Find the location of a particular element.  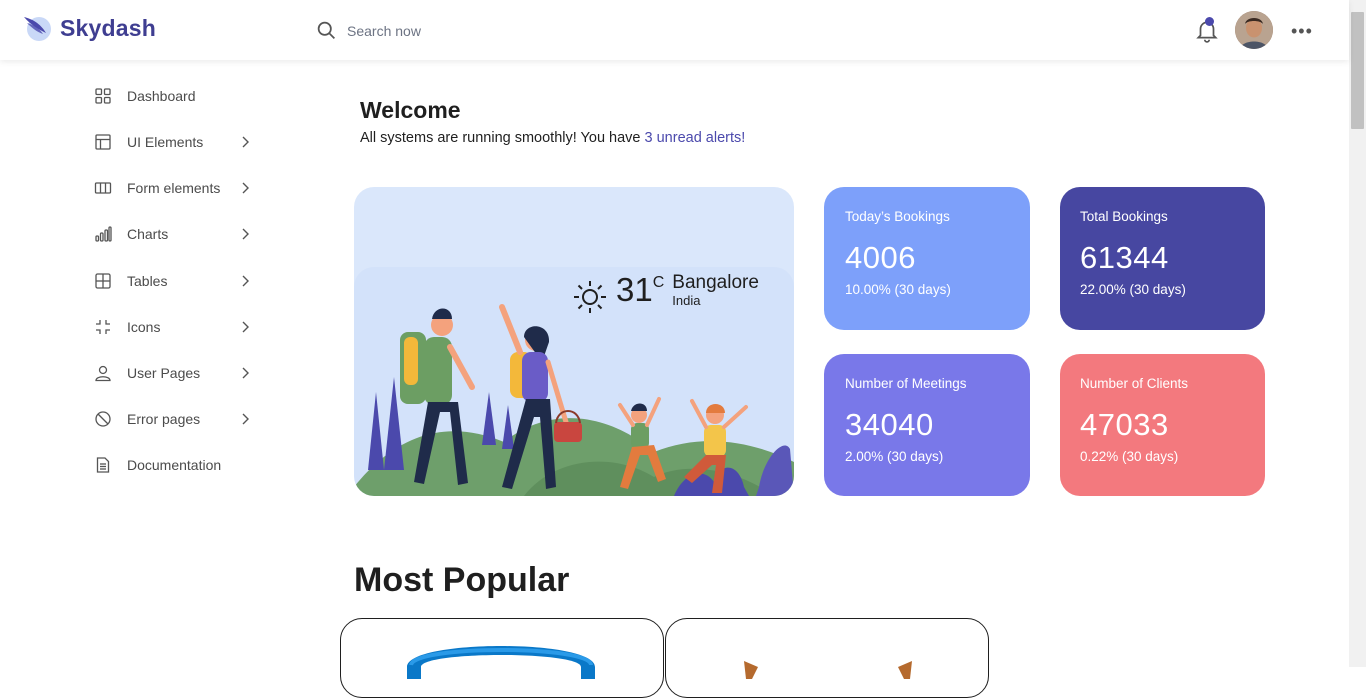

sidebar-item-label: Icons is located at coordinates (144, 327).